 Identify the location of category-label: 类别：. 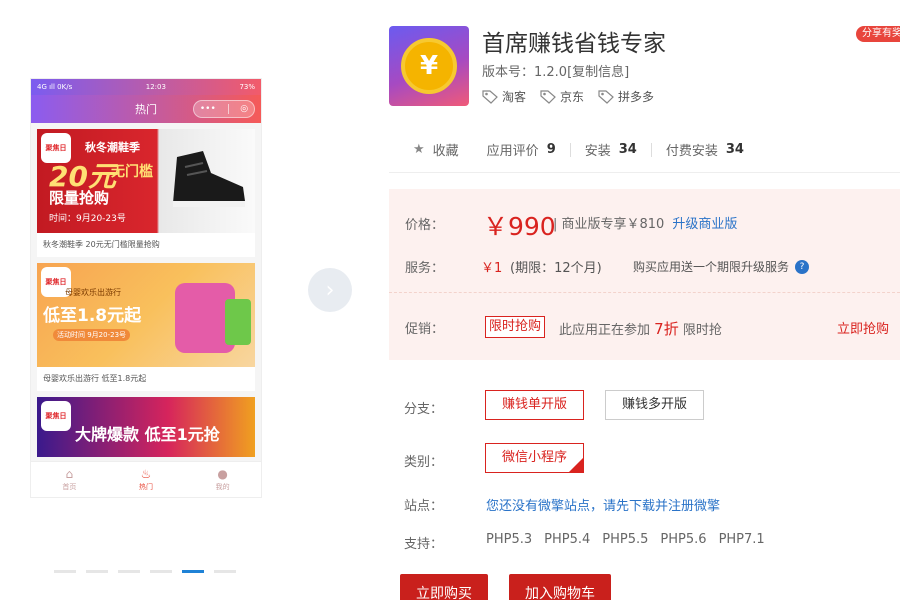
(424, 462).